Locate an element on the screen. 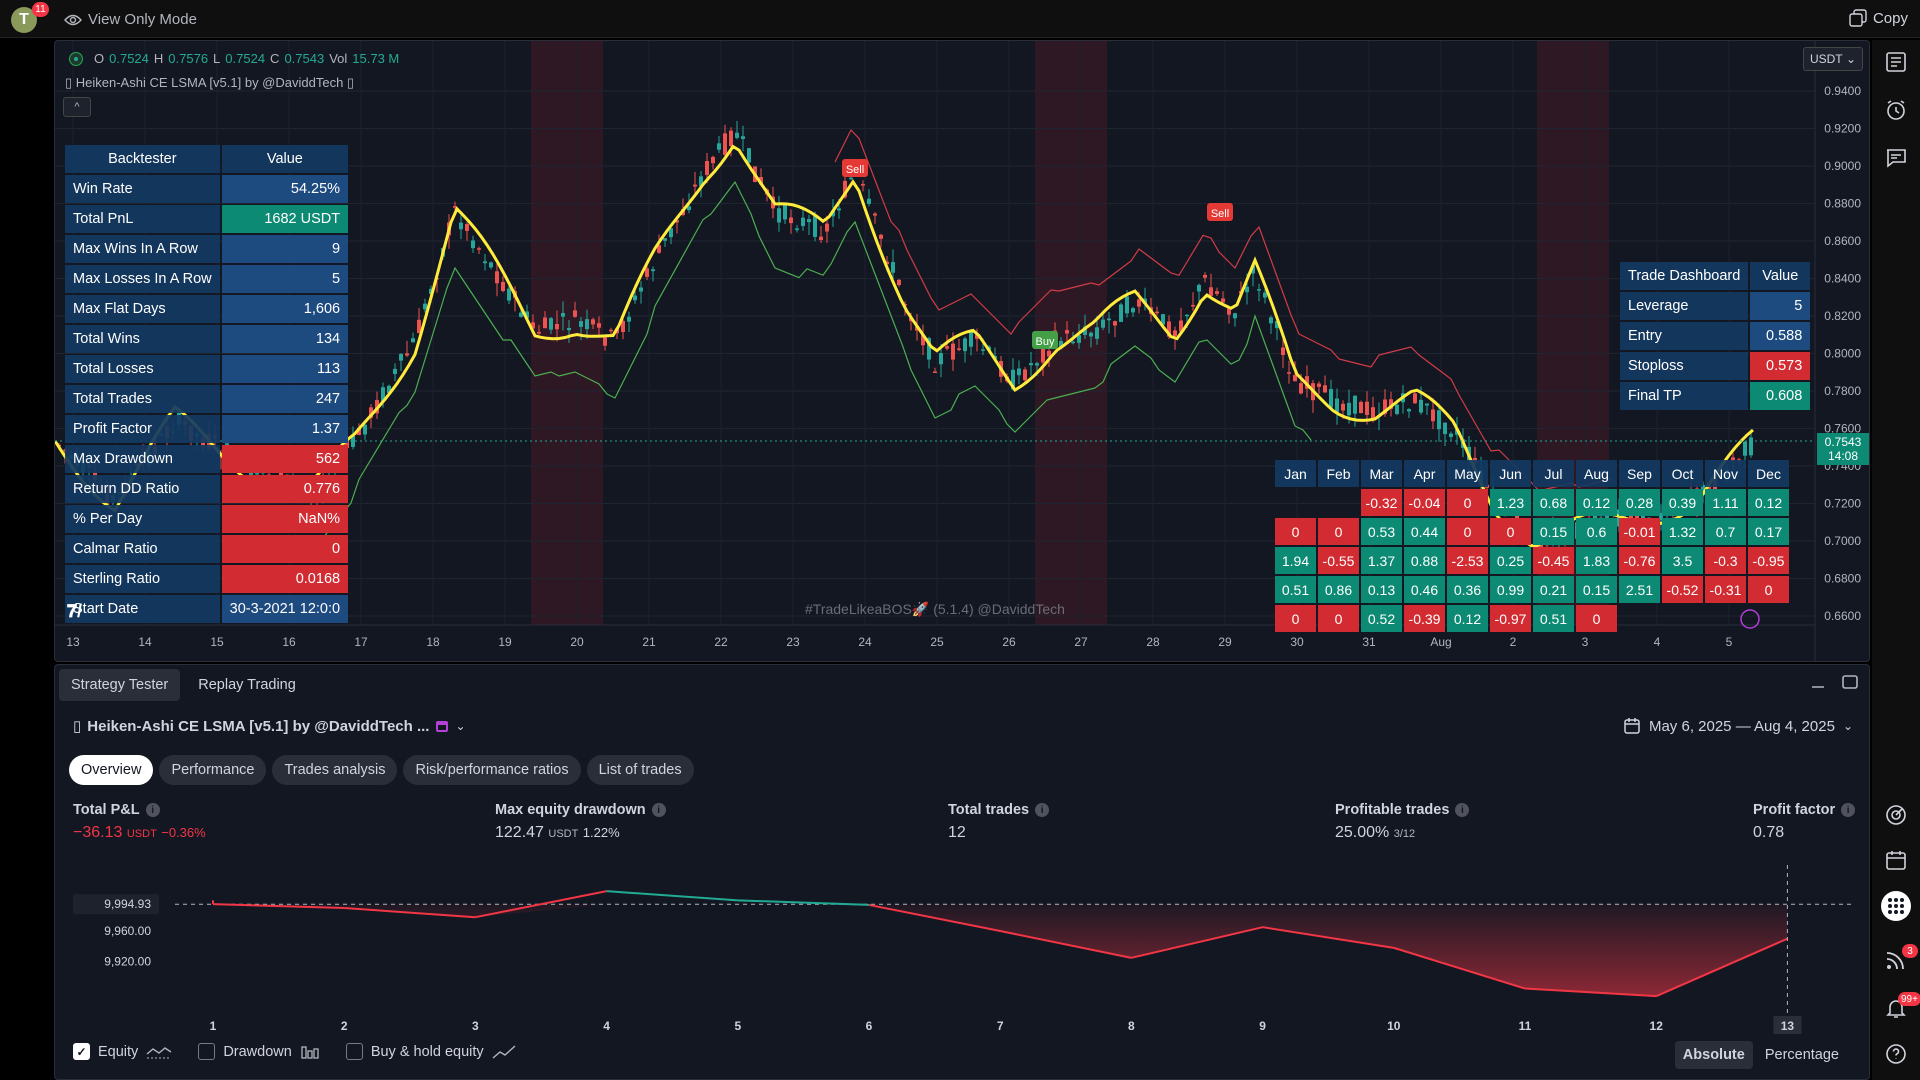 This screenshot has height=1080, width=1920. alarm-clock-icon is located at coordinates (1896, 110).